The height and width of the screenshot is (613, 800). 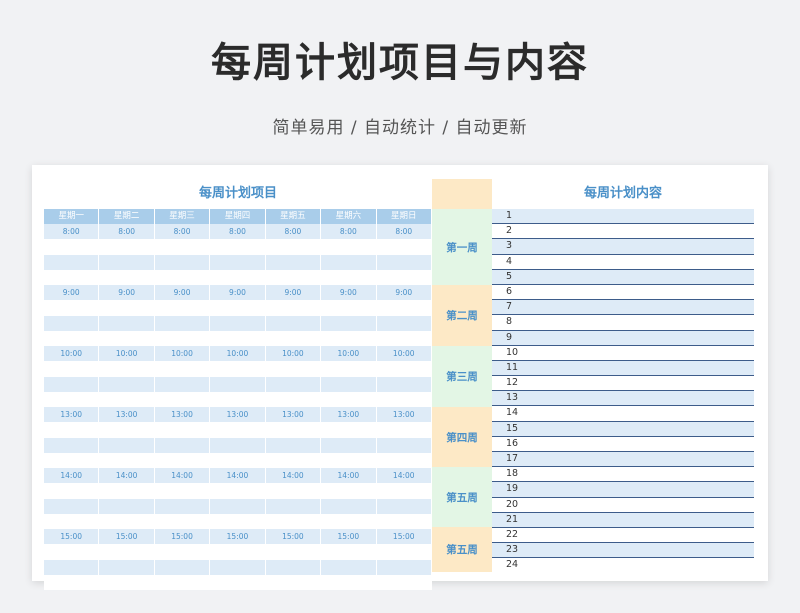 What do you see at coordinates (623, 232) in the screenshot?
I see `content-row: 2` at bounding box center [623, 232].